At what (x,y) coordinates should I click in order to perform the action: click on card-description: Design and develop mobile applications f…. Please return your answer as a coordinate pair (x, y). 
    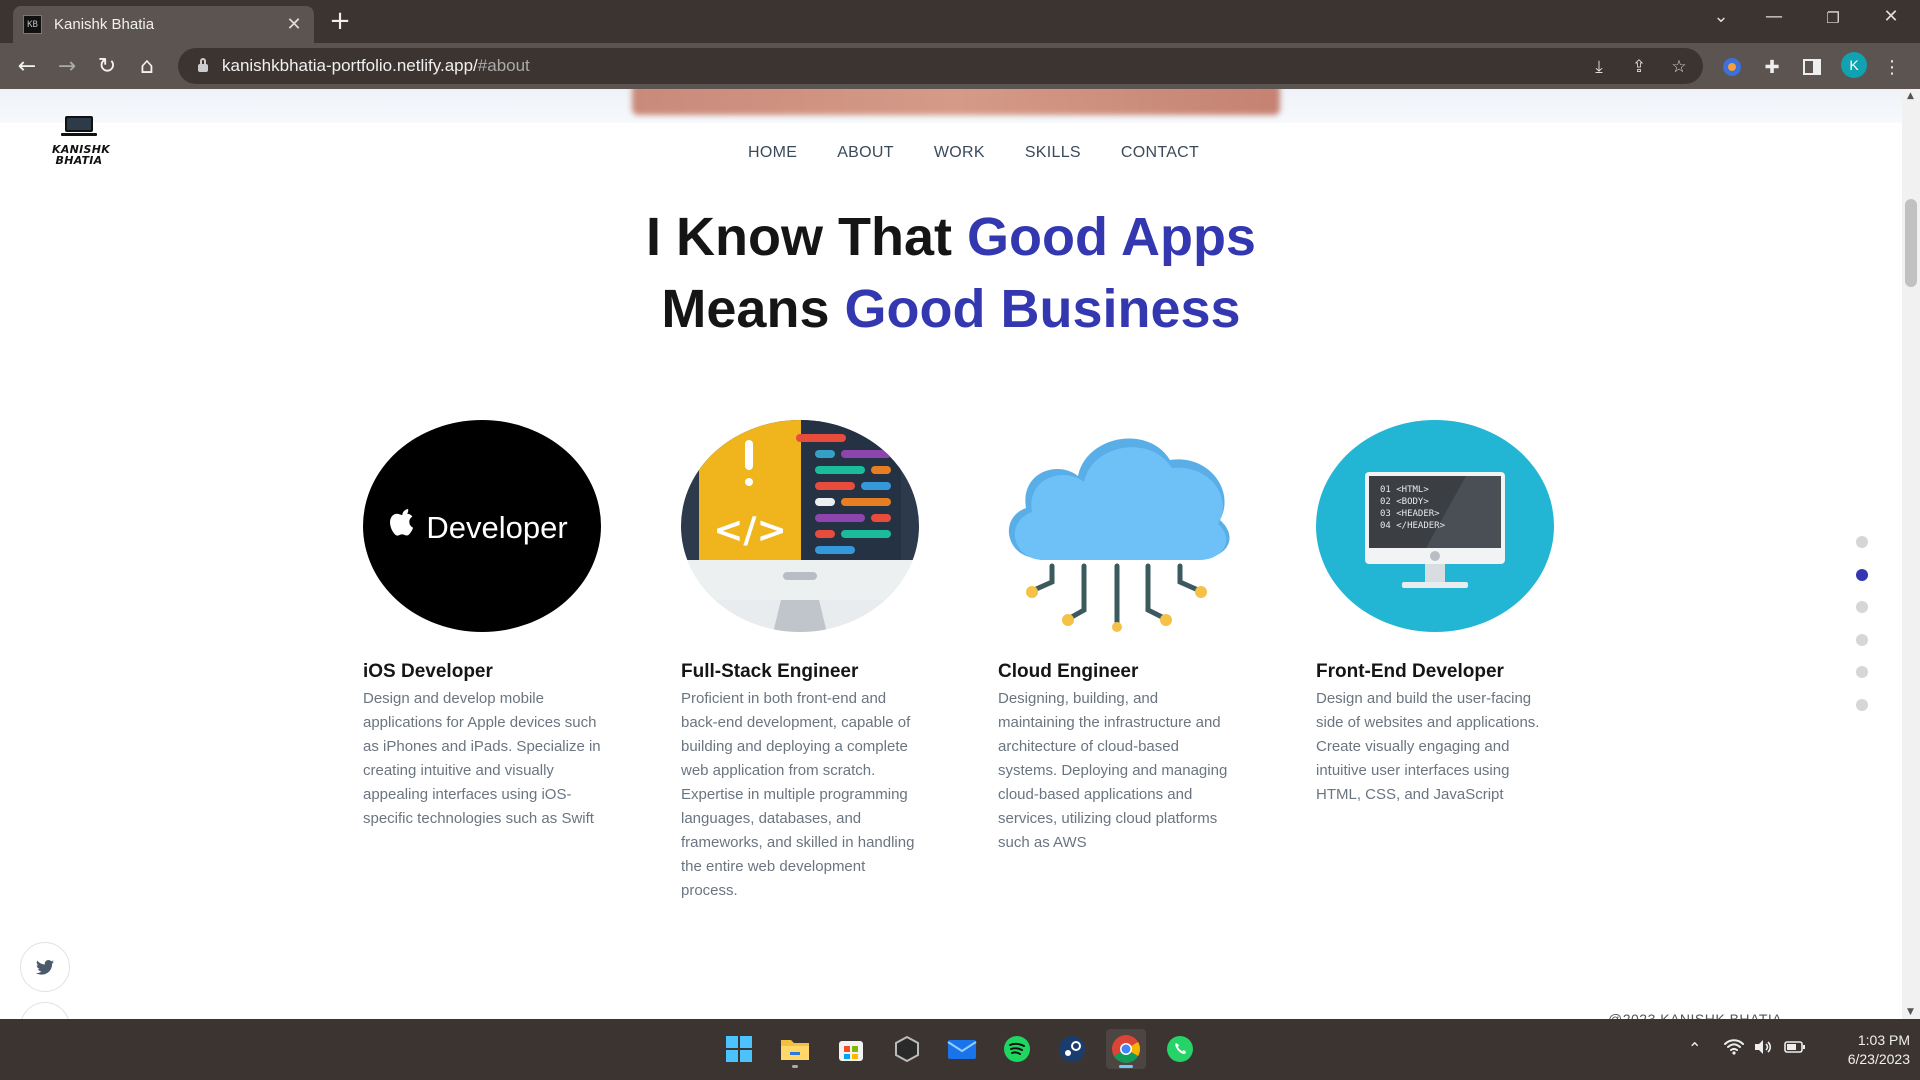
    Looking at the image, I should click on (482, 758).